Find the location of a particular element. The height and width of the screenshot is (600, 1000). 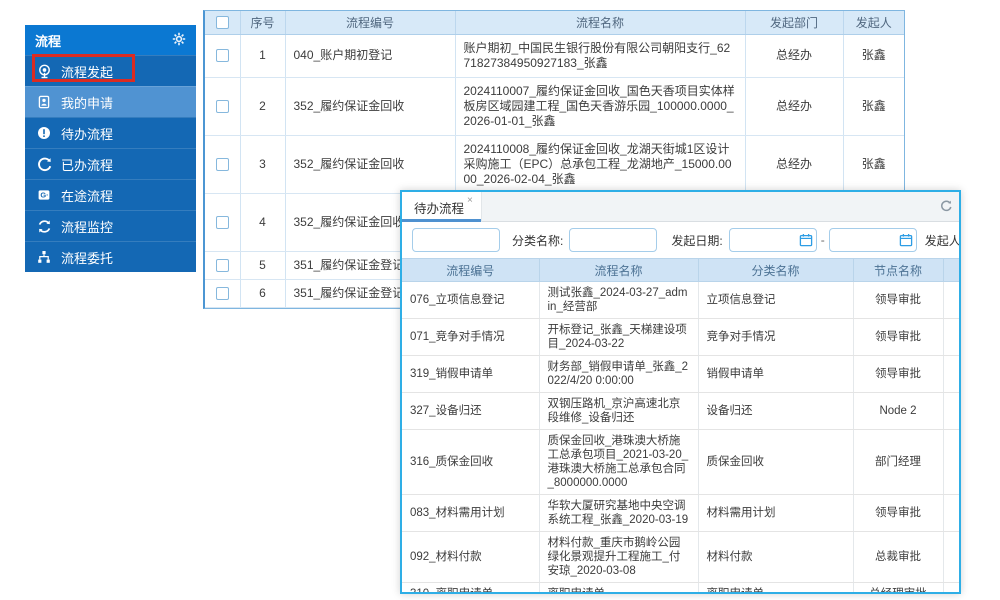

sidebar-item-process-delegate: 流程委托 is located at coordinates (110, 256).